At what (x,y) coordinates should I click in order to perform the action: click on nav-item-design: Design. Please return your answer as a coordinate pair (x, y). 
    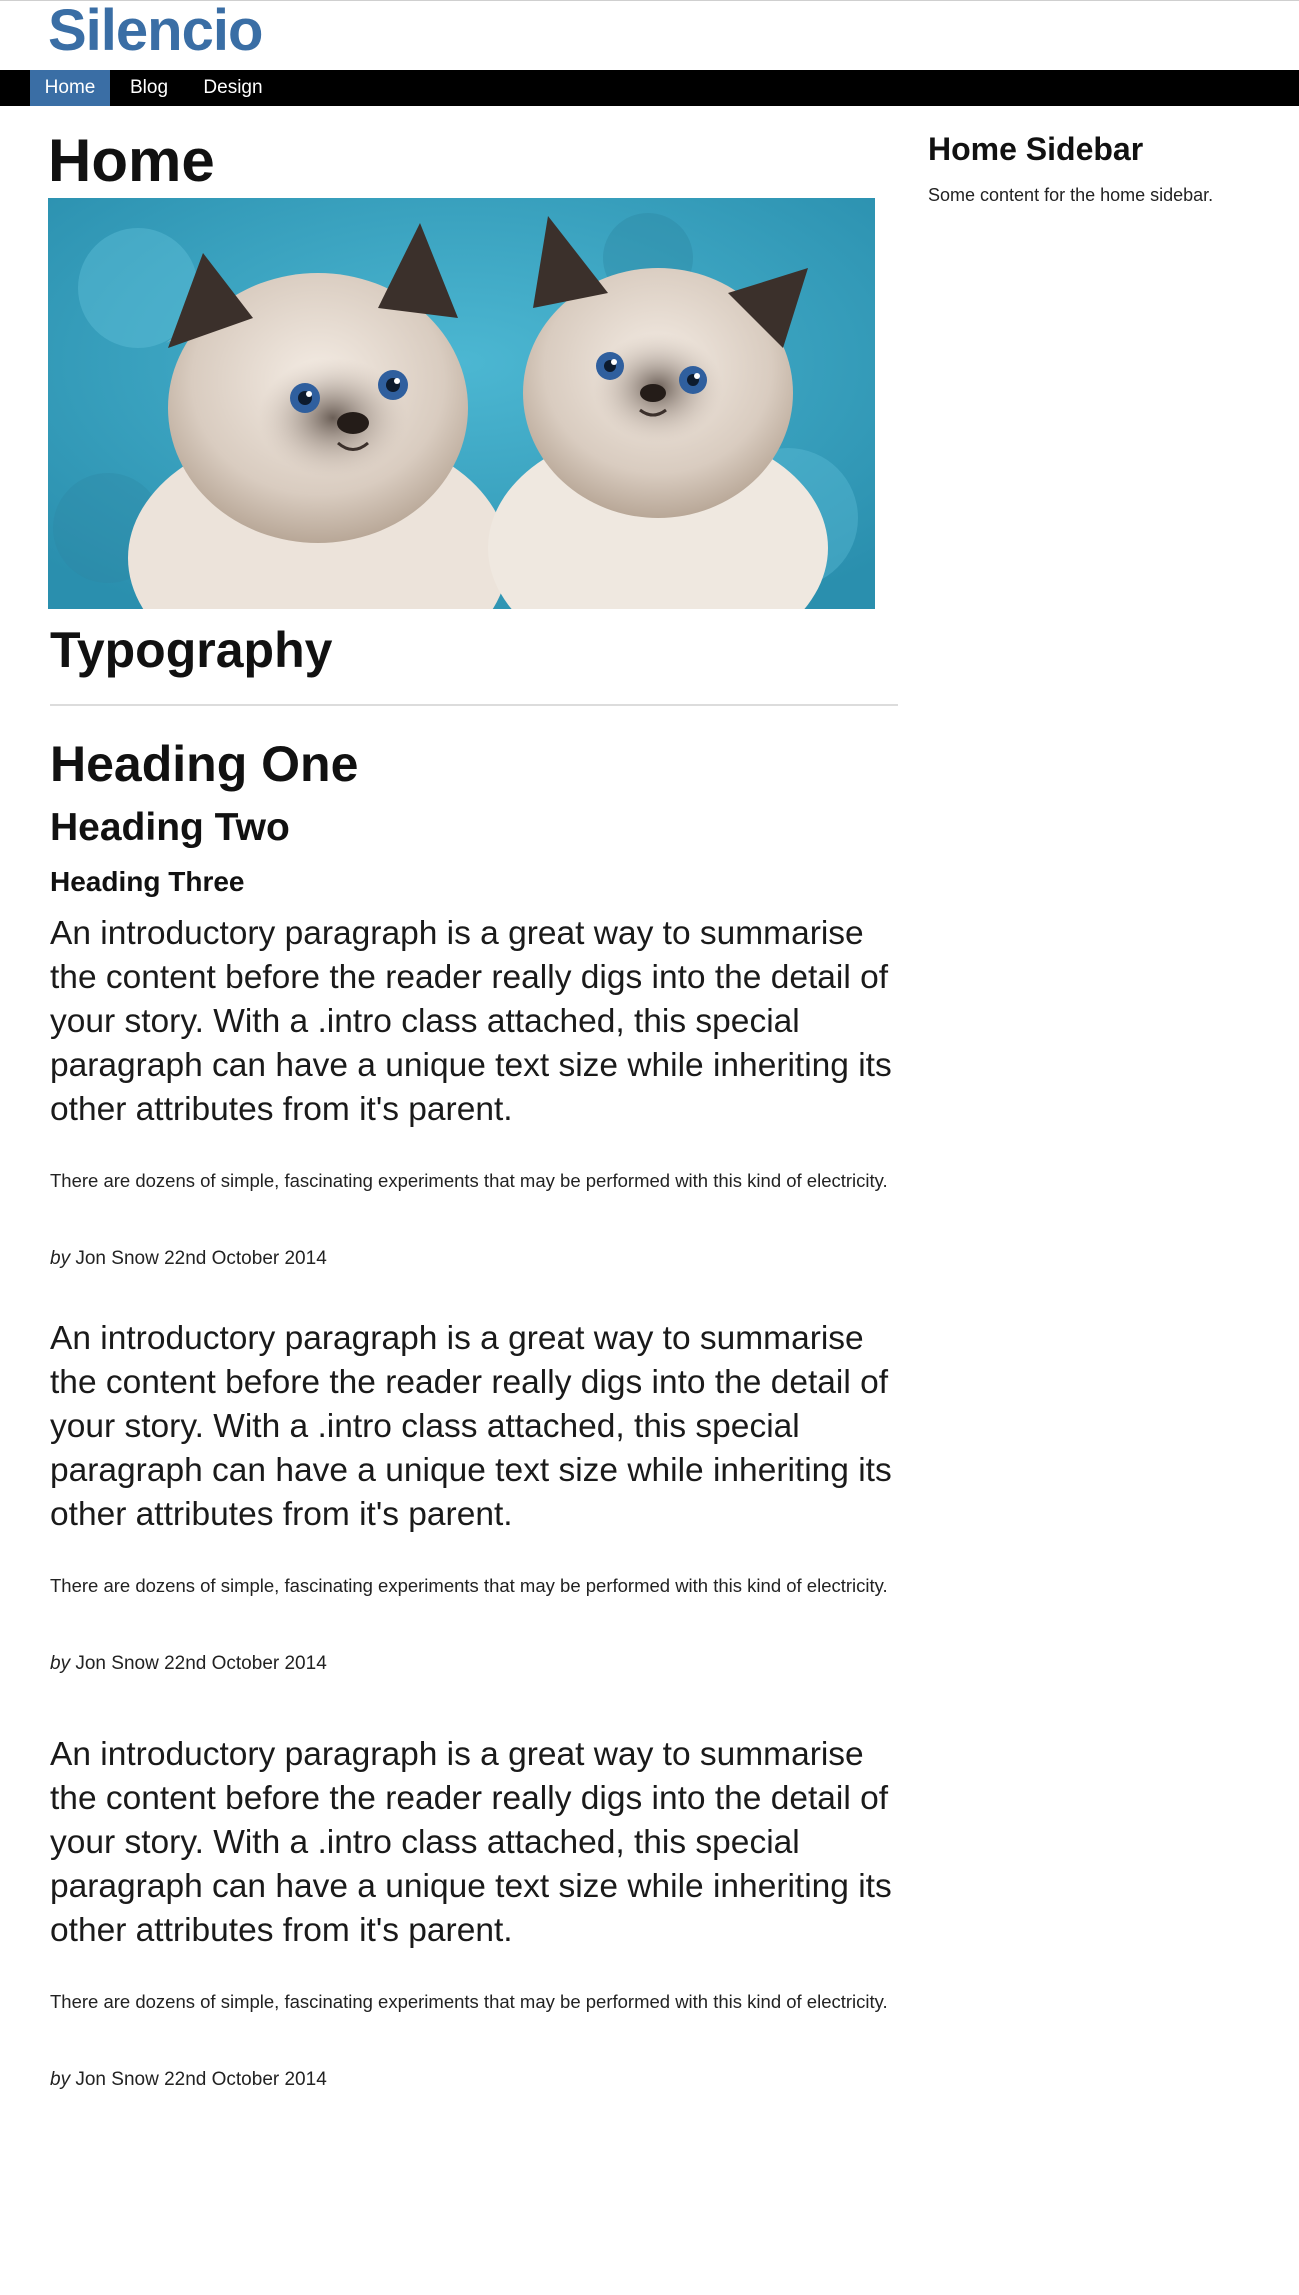
    Looking at the image, I should click on (233, 88).